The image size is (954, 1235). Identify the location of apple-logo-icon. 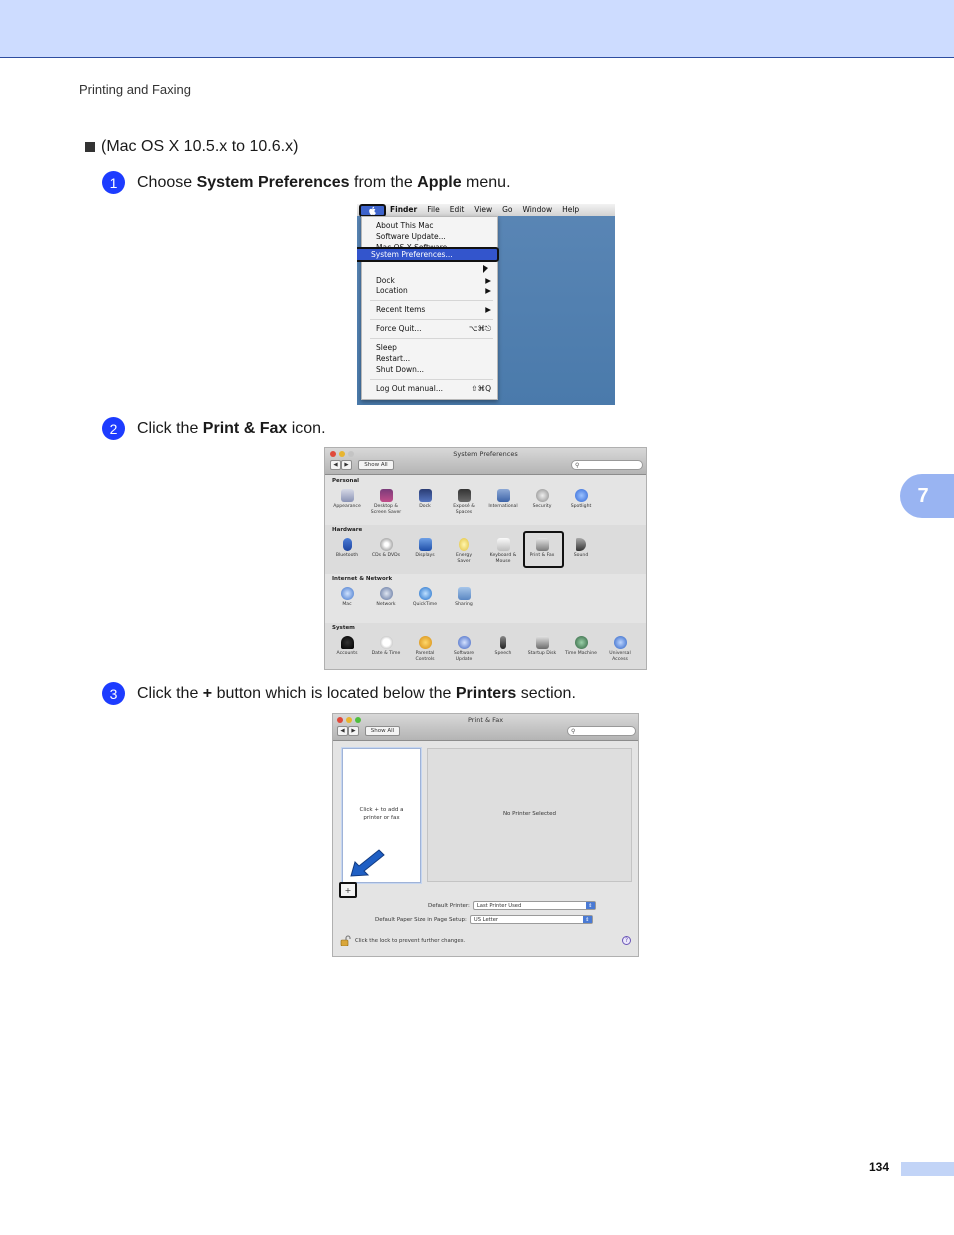
(372, 210).